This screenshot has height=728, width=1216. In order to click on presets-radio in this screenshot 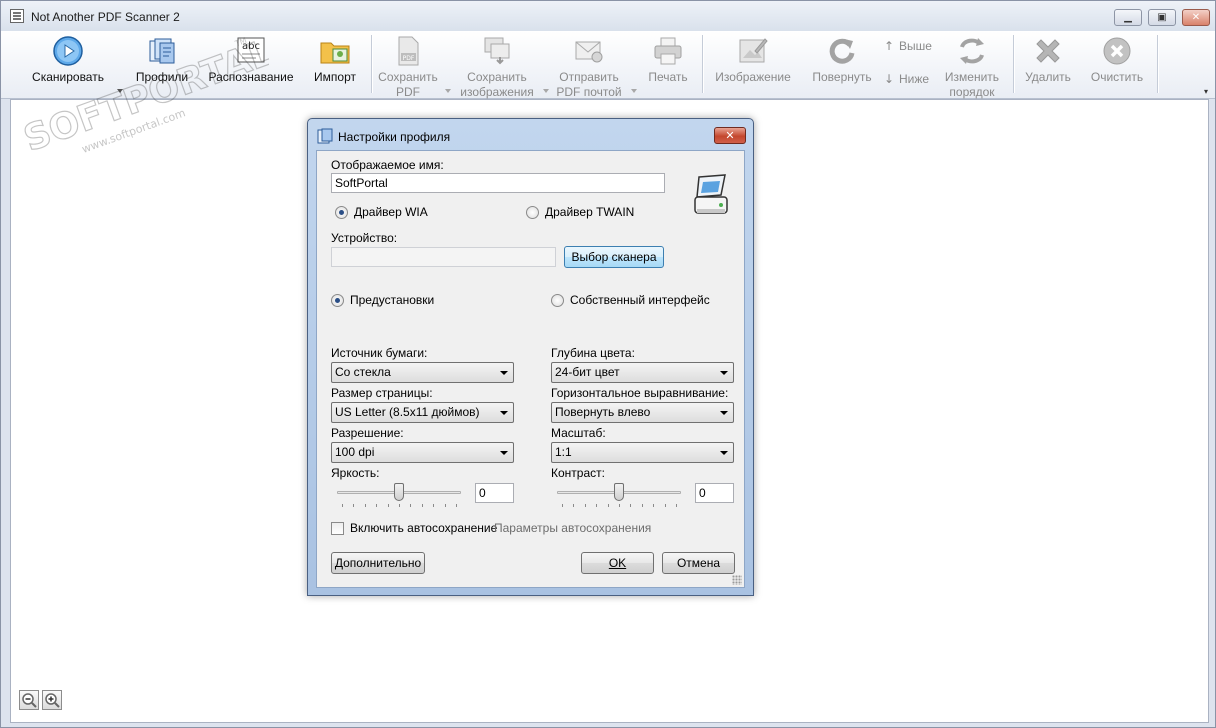, I will do `click(337, 300)`.